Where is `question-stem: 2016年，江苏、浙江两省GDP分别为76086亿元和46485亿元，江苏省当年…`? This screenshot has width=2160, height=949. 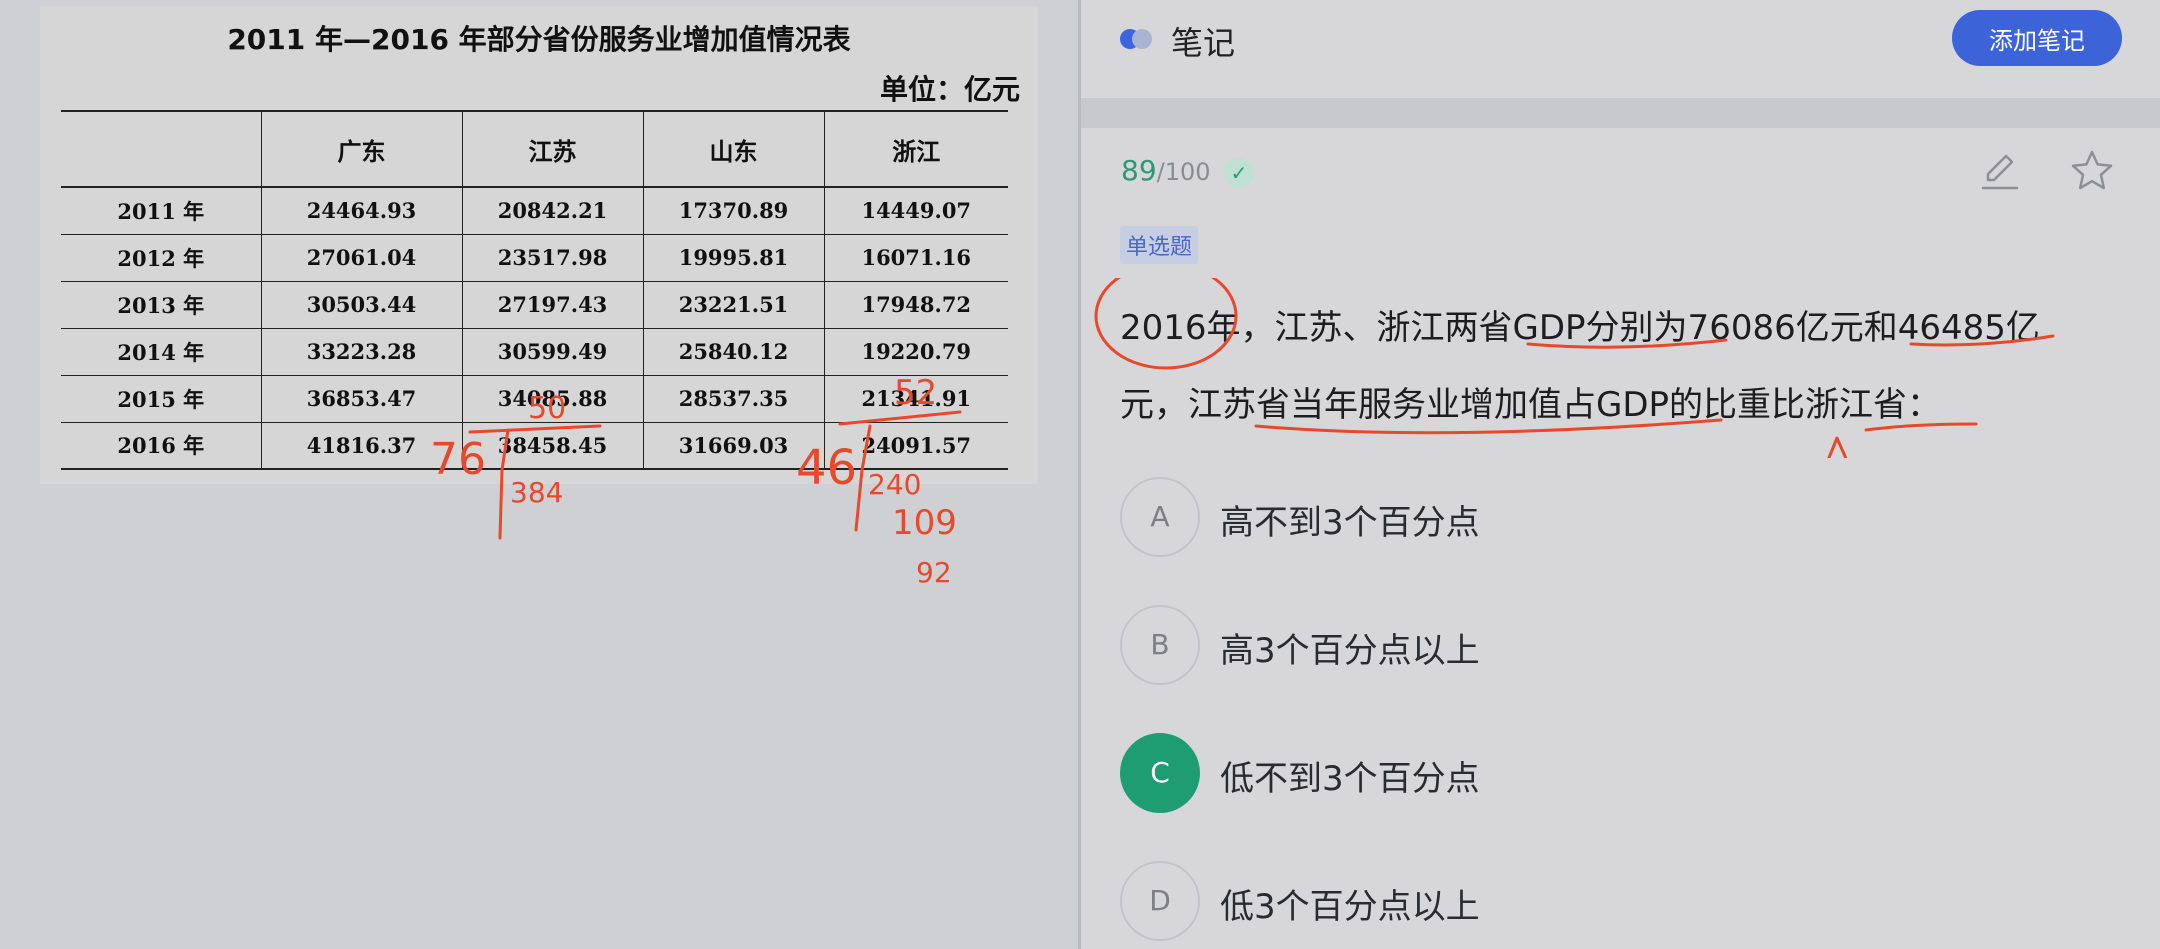 question-stem: 2016年，江苏、浙江两省GDP分别为76086亿元和46485亿元，江苏省当年… is located at coordinates (1580, 366).